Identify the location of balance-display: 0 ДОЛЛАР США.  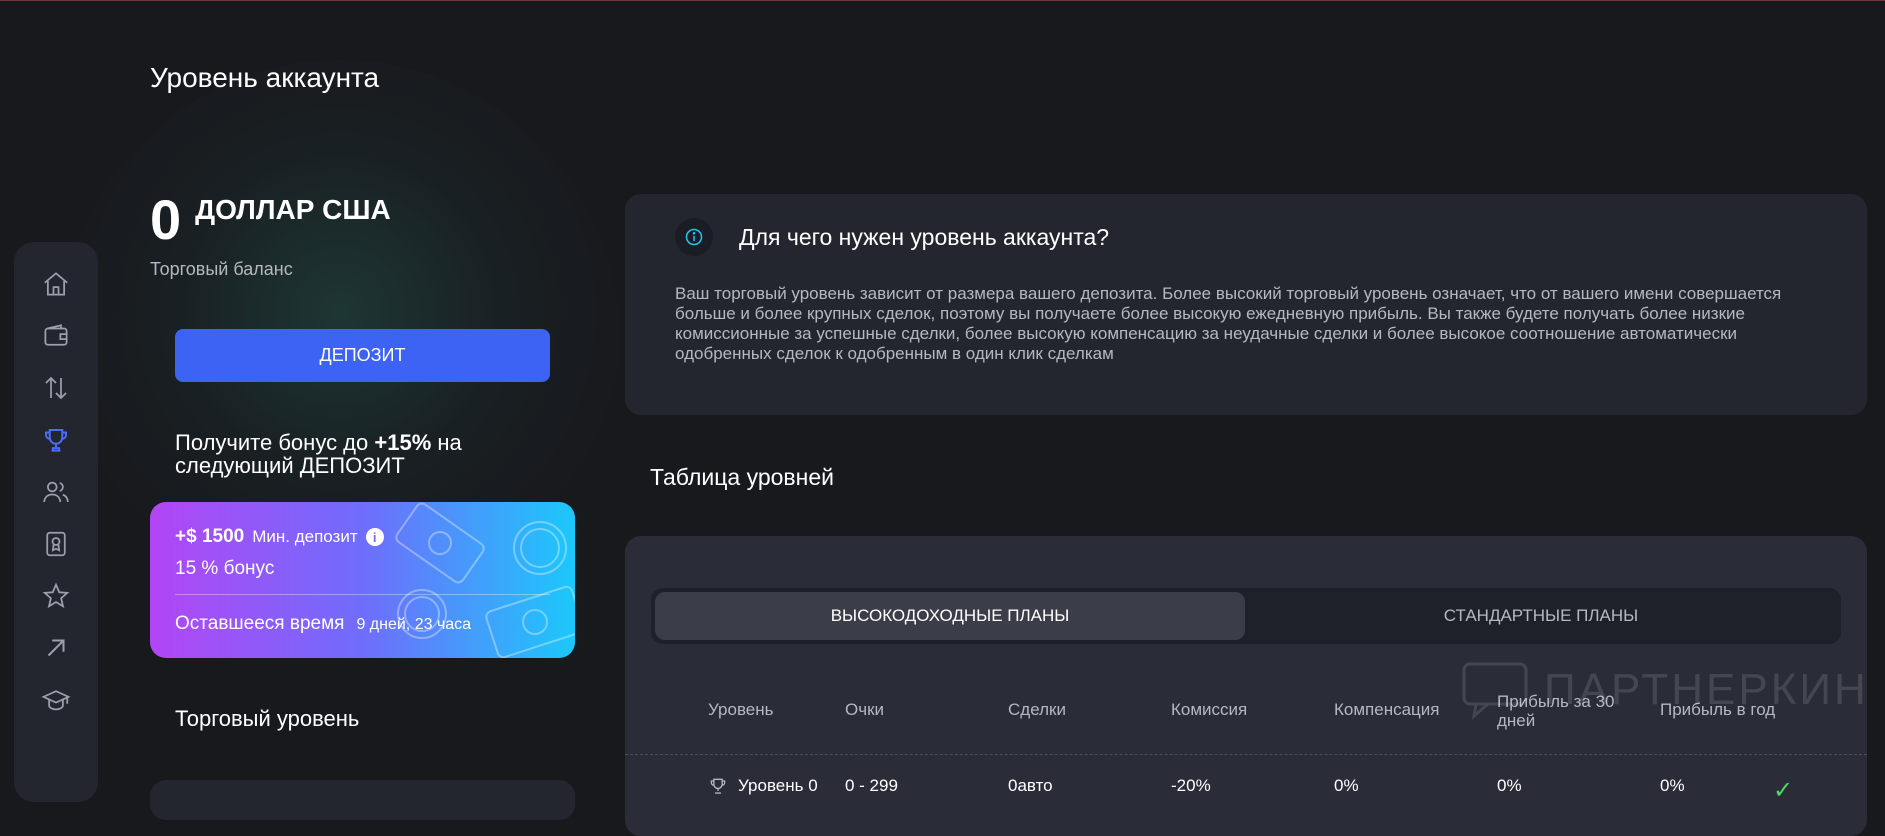
(270, 220).